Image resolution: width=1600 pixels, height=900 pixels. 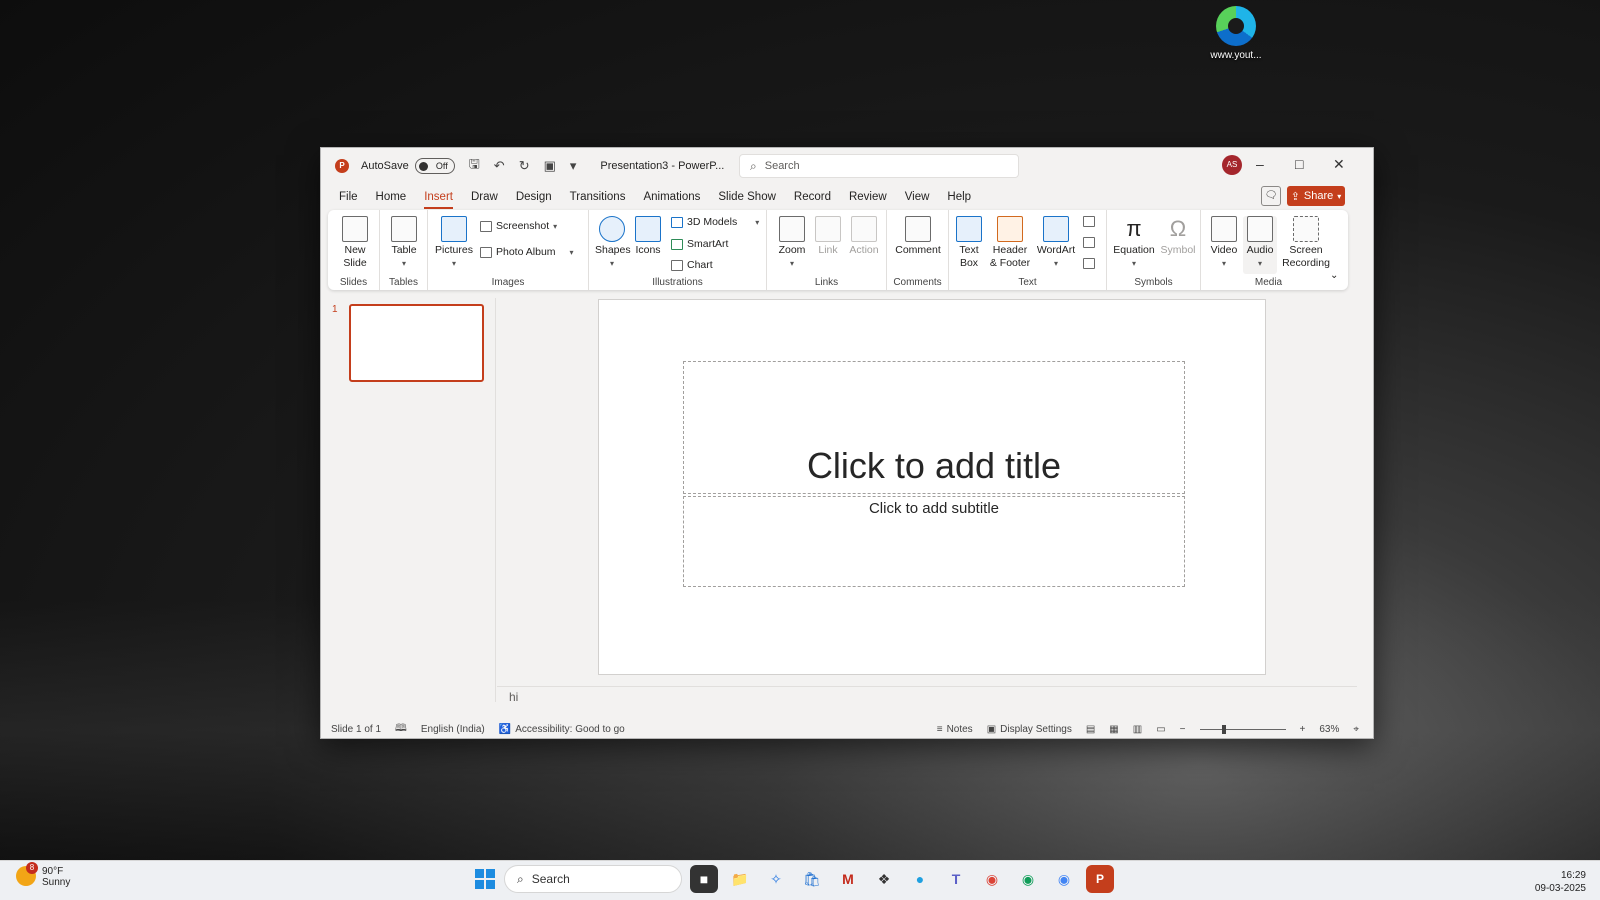 What do you see at coordinates (550, 166) in the screenshot?
I see `present-icon: ▣` at bounding box center [550, 166].